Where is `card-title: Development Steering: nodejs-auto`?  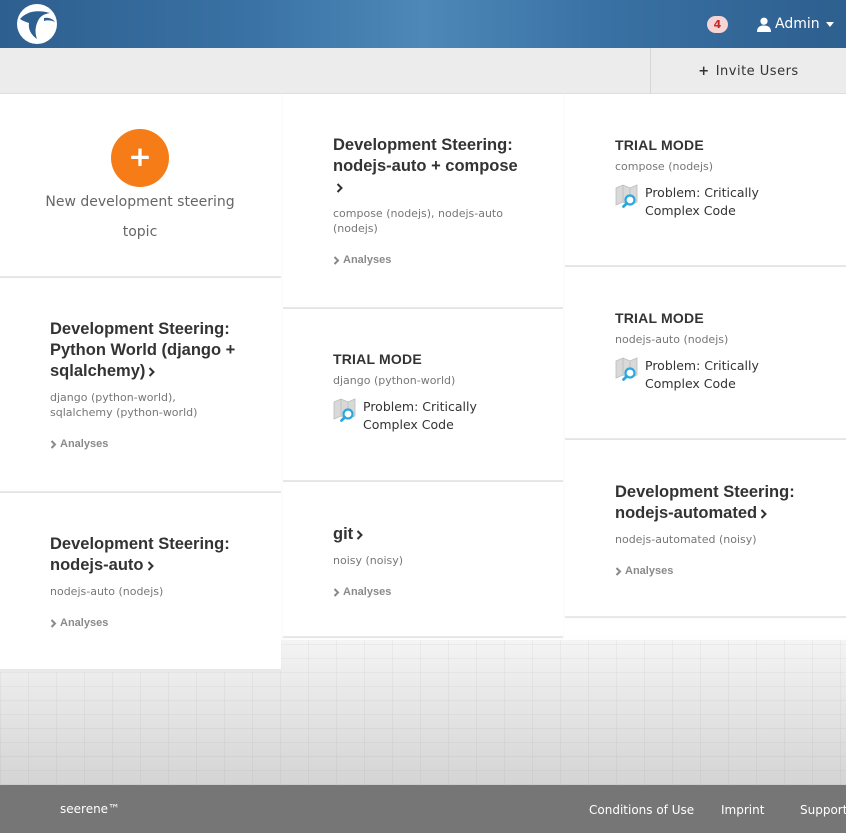 card-title: Development Steering: nodejs-auto is located at coordinates (150, 555).